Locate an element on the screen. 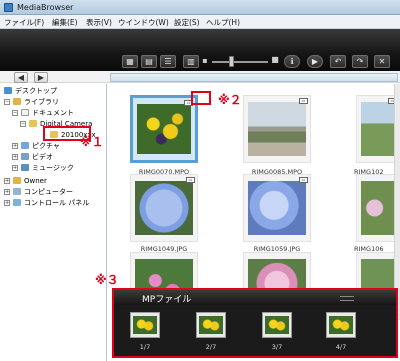 The height and width of the screenshot is (361, 400). document-icon is located at coordinates (25, 112).